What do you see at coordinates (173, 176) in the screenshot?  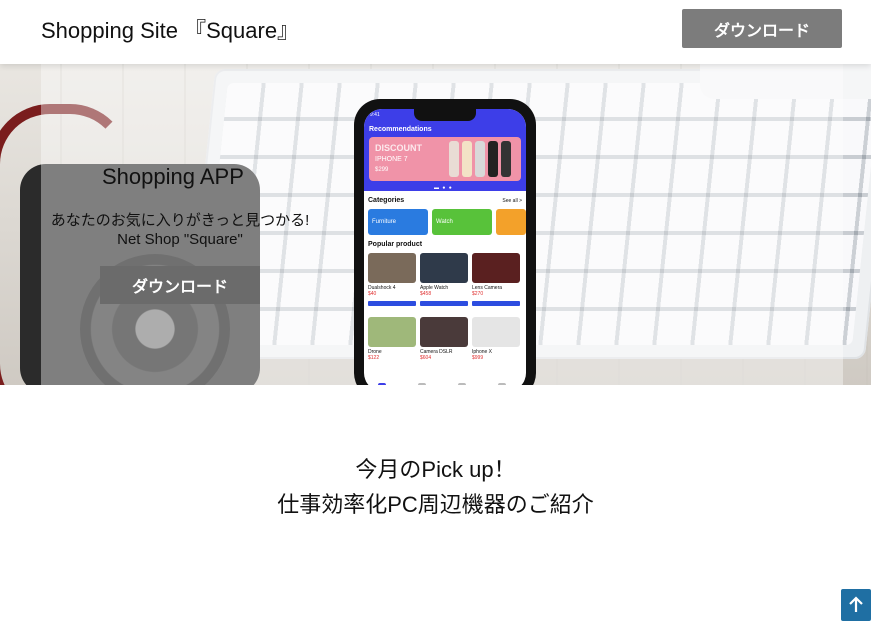 I see `hero-title: Shopping APP` at bounding box center [173, 176].